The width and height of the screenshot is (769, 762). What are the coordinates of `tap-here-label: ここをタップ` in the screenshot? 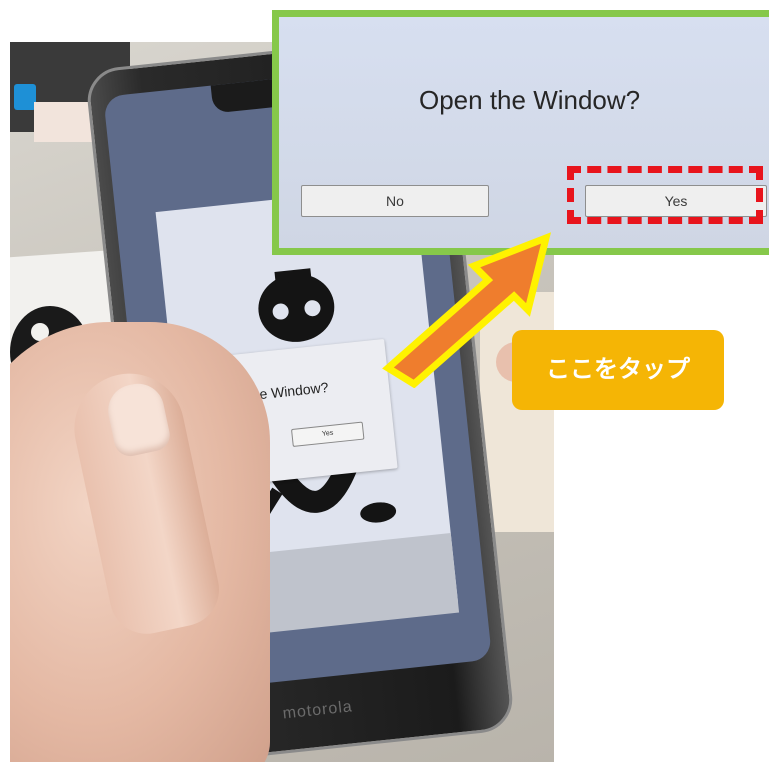 It's located at (618, 370).